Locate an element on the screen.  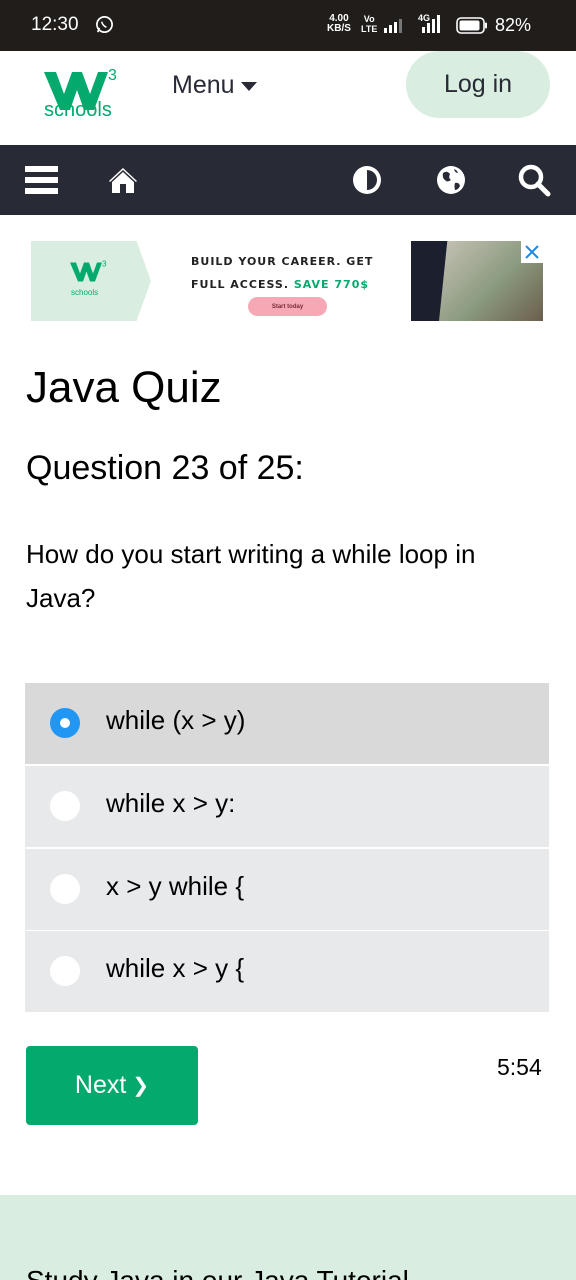
svg-text: 3 is located at coordinates (104, 264).